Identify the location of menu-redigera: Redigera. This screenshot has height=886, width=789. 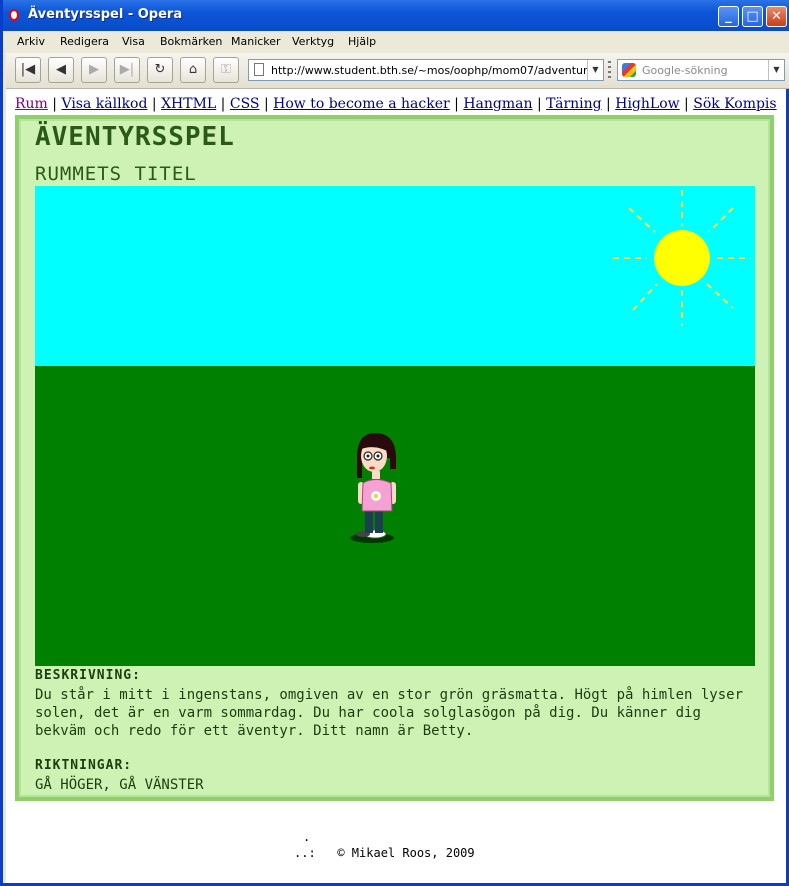
(84, 41).